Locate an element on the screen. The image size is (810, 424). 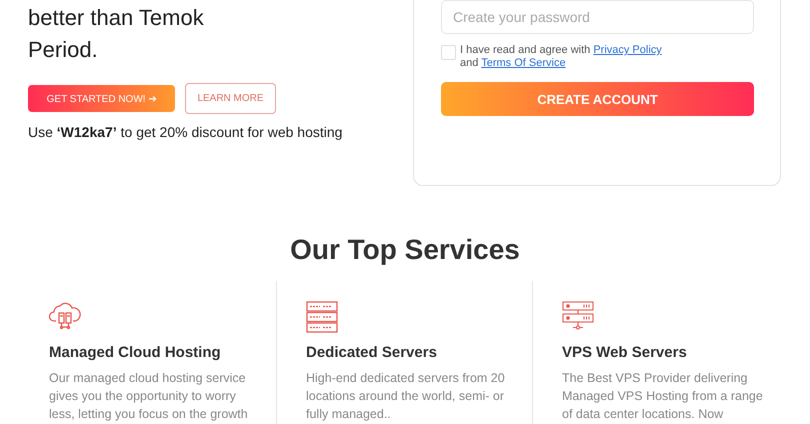
service-title: Dedicated Servers is located at coordinates (372, 353).